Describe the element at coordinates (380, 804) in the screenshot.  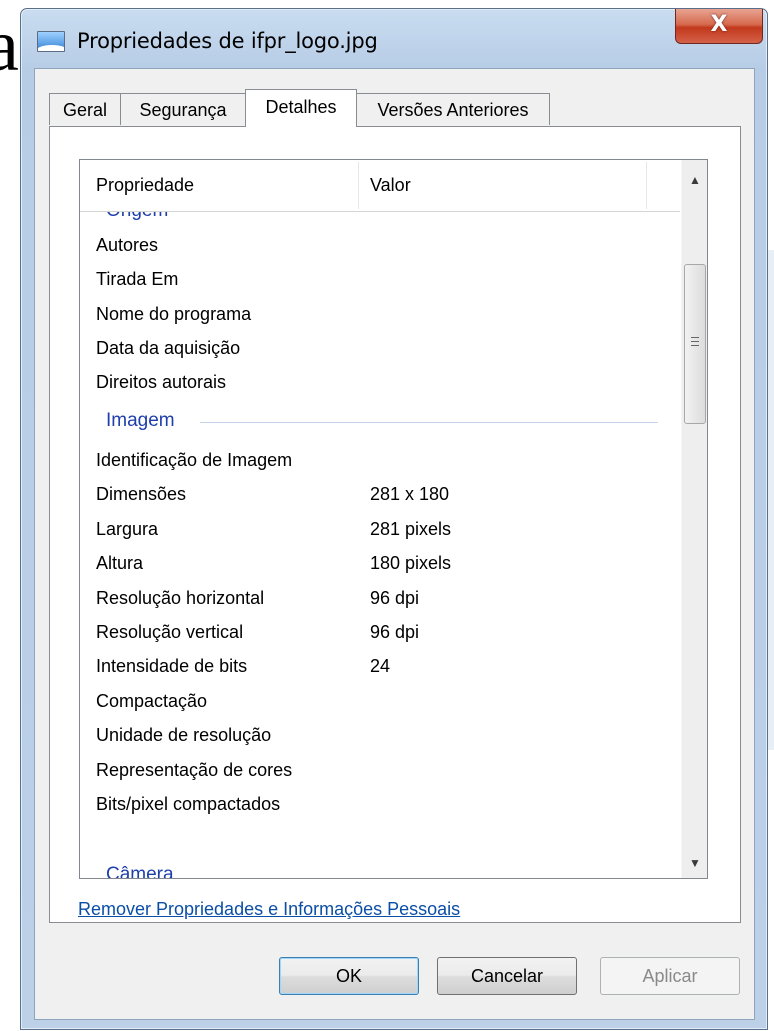
I see `list-item: Bits/pixel compactados` at that location.